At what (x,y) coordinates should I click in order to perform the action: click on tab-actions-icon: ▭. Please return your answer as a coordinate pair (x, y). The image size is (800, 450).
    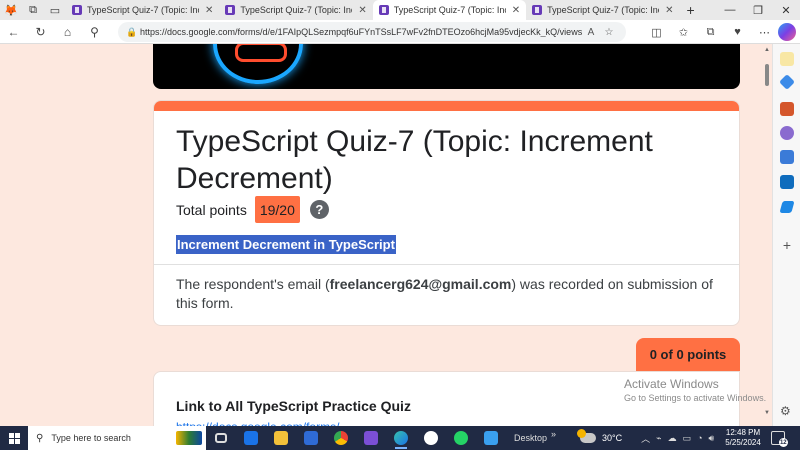
    Looking at the image, I should click on (55, 10).